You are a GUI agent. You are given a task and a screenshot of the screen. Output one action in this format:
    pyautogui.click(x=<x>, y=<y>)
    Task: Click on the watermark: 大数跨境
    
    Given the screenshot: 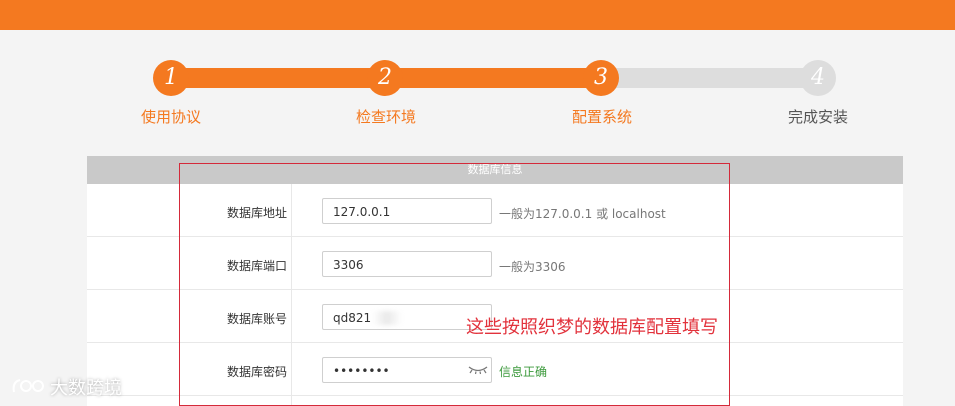 What is the action you would take?
    pyautogui.click(x=66, y=387)
    